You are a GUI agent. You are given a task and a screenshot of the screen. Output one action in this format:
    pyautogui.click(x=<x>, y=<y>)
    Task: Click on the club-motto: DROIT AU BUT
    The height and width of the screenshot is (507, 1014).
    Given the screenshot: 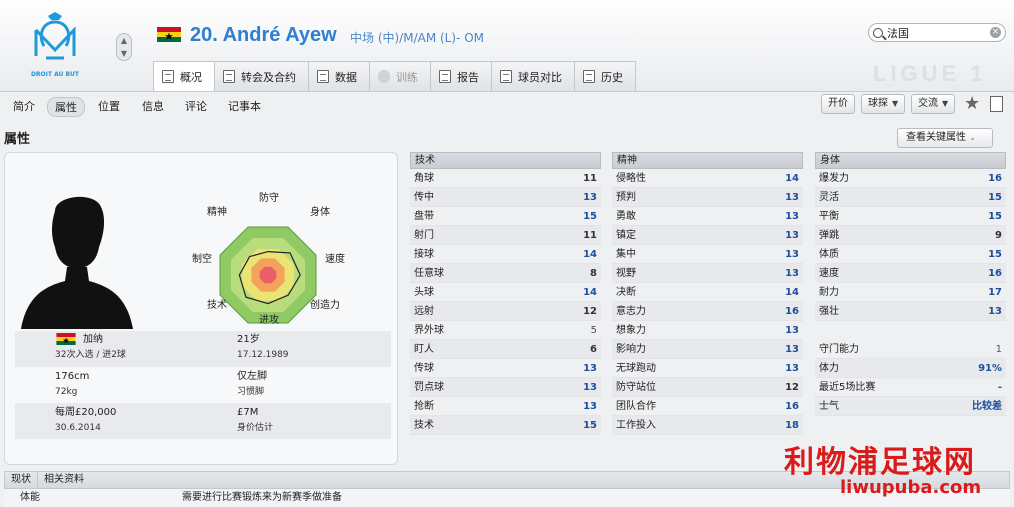 What is the action you would take?
    pyautogui.click(x=55, y=74)
    